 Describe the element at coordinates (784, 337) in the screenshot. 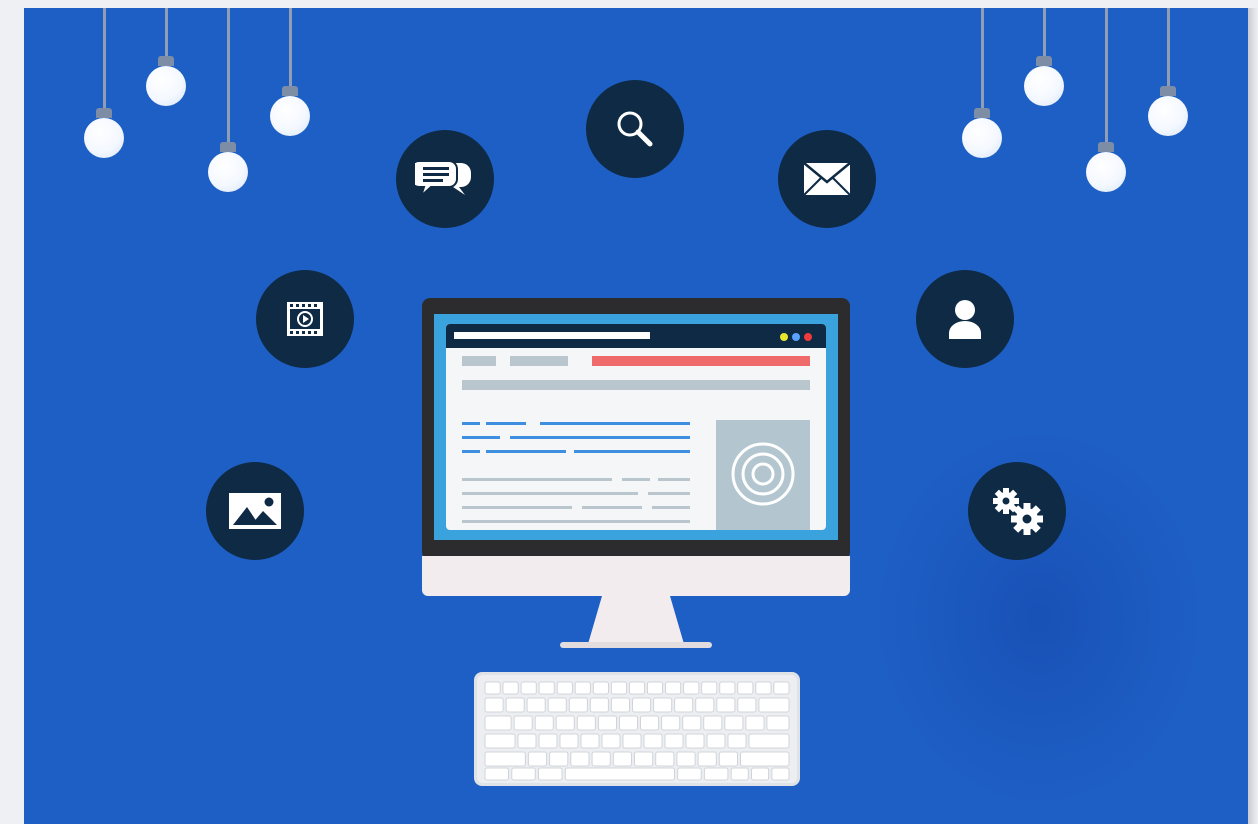

I see `window-dot-yellow` at that location.